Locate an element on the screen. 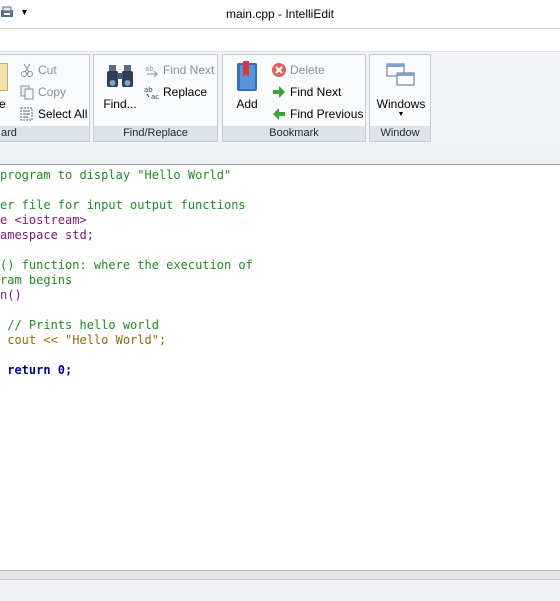 The height and width of the screenshot is (601, 560). svg-text: ab is located at coordinates (149, 69).